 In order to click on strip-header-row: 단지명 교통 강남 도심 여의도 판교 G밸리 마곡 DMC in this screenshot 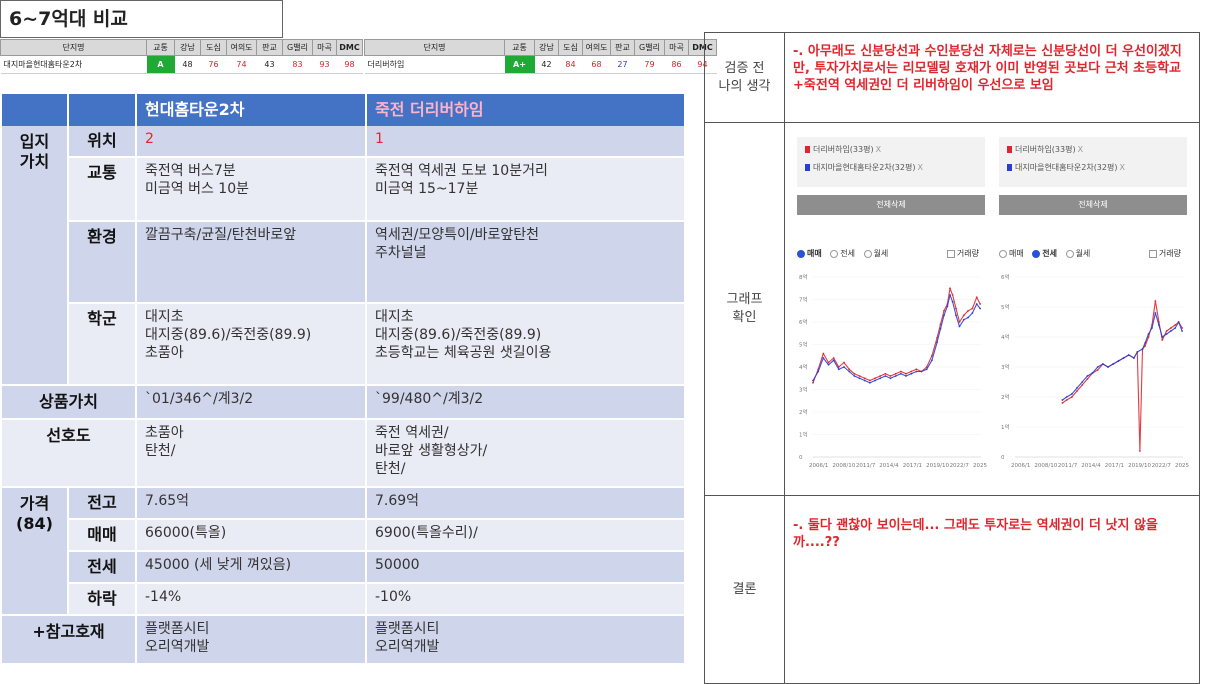, I will do `click(540, 47)`.